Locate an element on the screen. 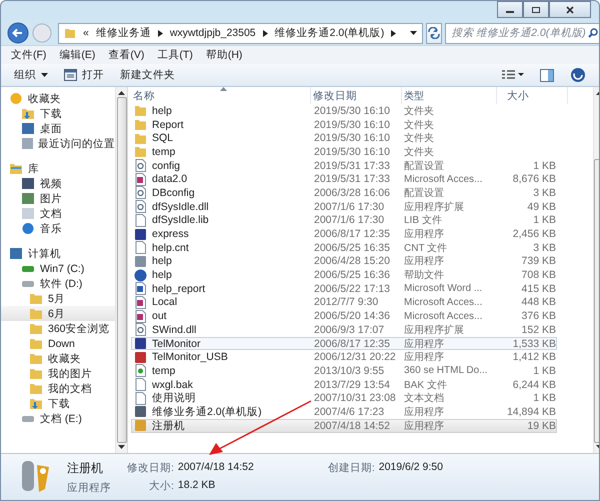 The image size is (600, 501). file-row: 维修业务通2.0(单机版) 2007/4/6 17:23 应用程序 14,894 KB is located at coordinates (344, 412).